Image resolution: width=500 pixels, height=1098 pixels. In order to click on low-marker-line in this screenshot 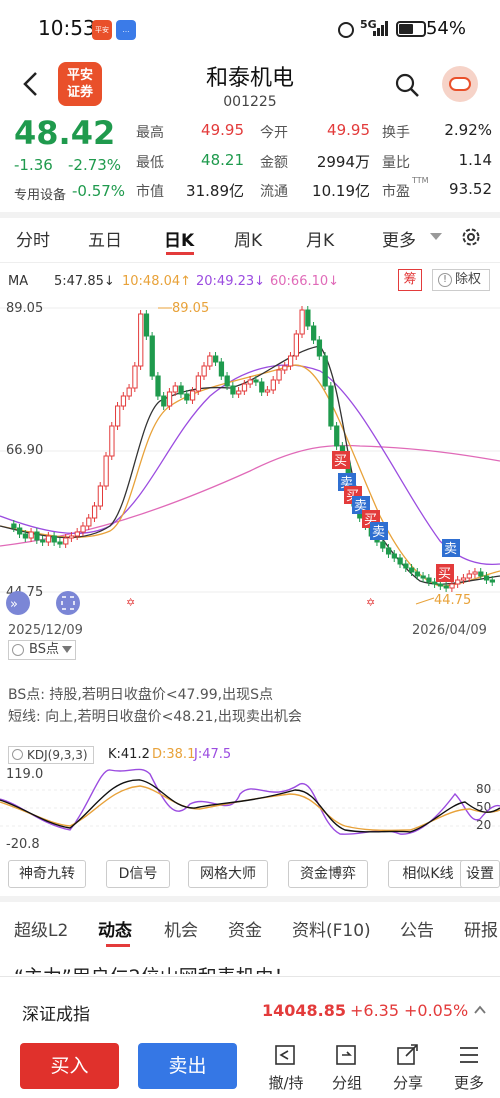, I will do `click(425, 601)`.